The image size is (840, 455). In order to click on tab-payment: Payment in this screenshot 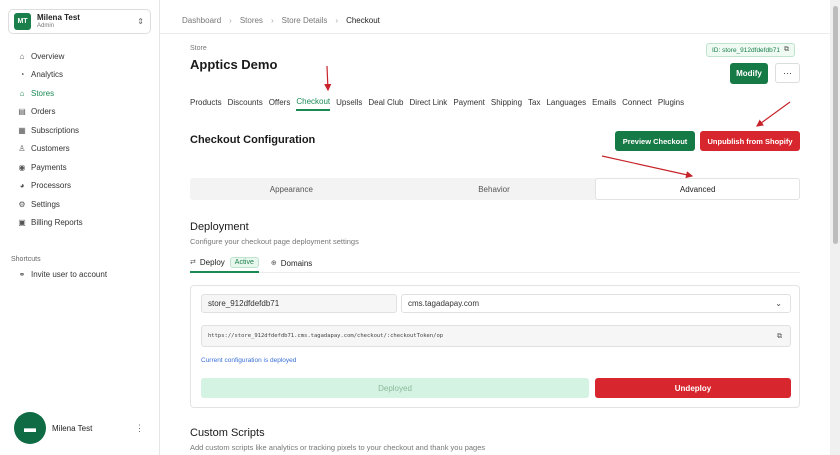, I will do `click(469, 102)`.